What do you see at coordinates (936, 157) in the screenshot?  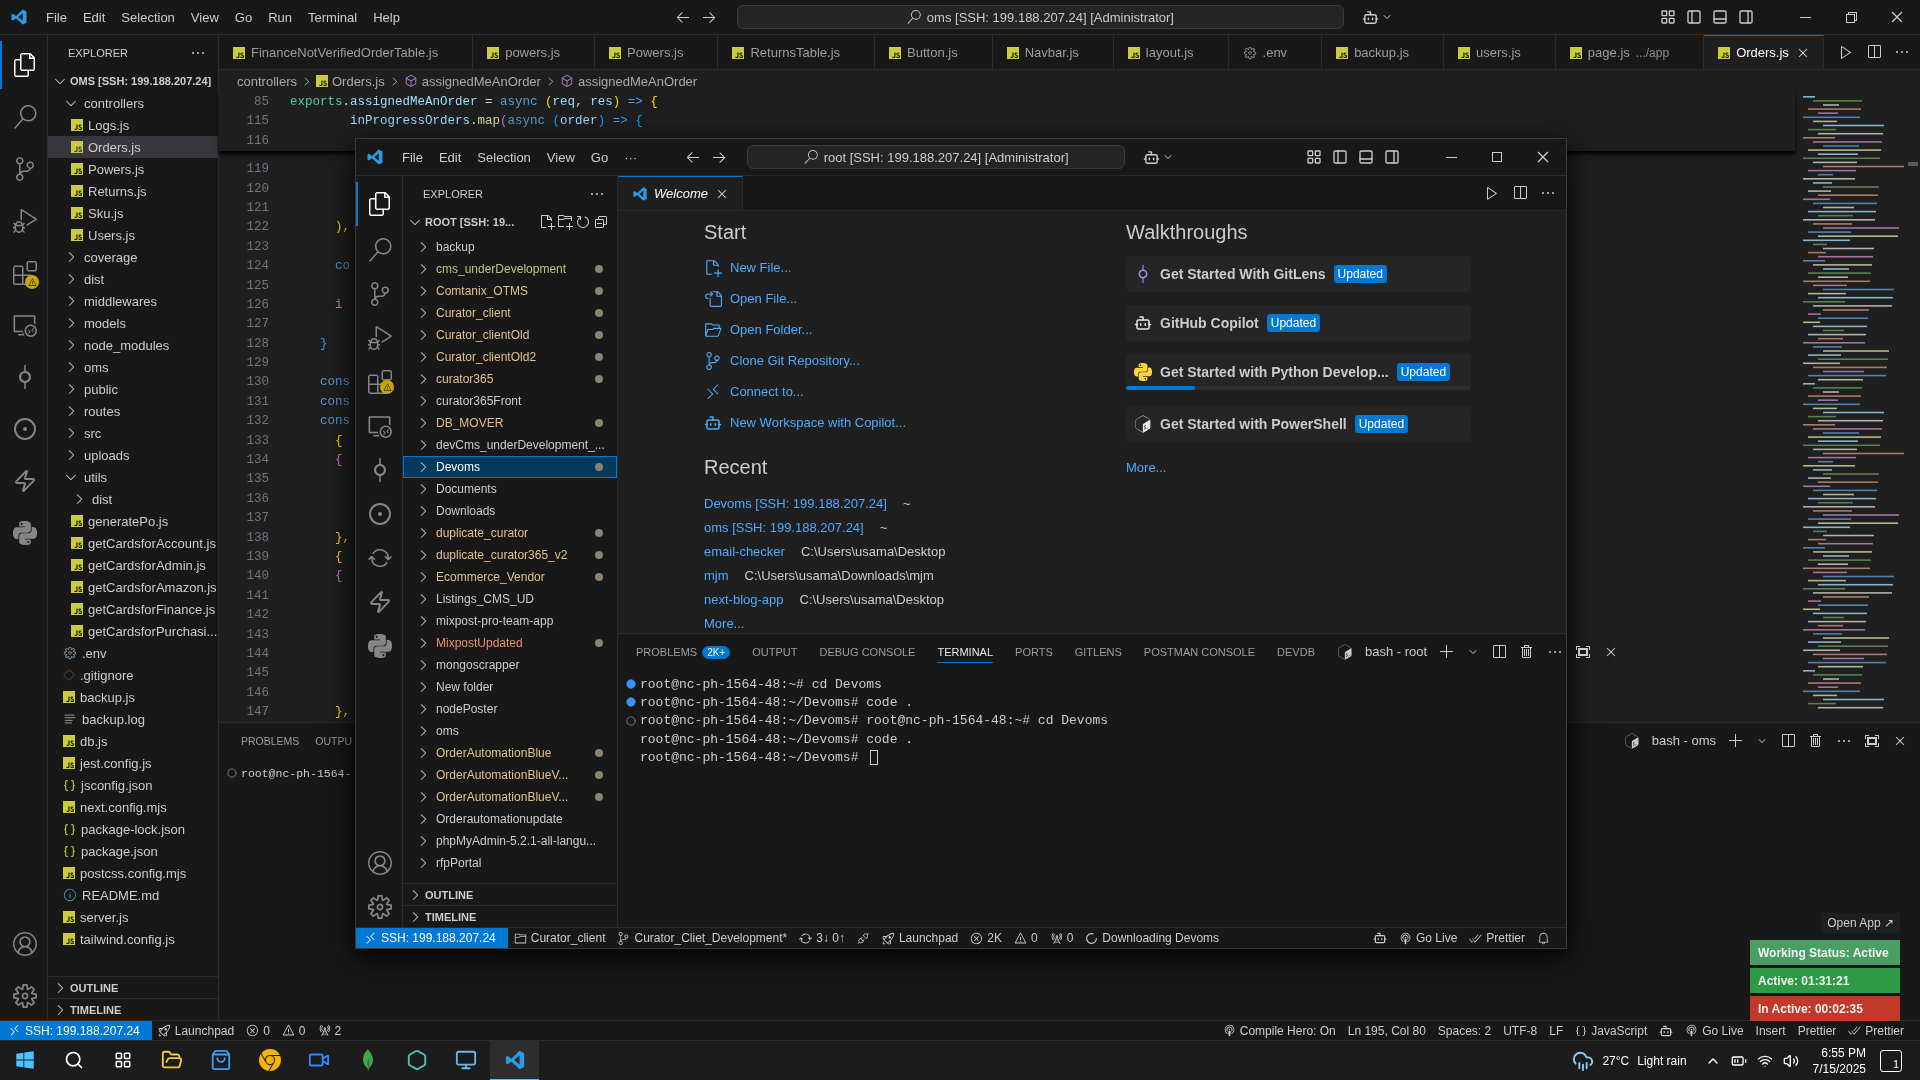 I see `command-center: root [SSH: 199.188.207.24] [Administrator]` at bounding box center [936, 157].